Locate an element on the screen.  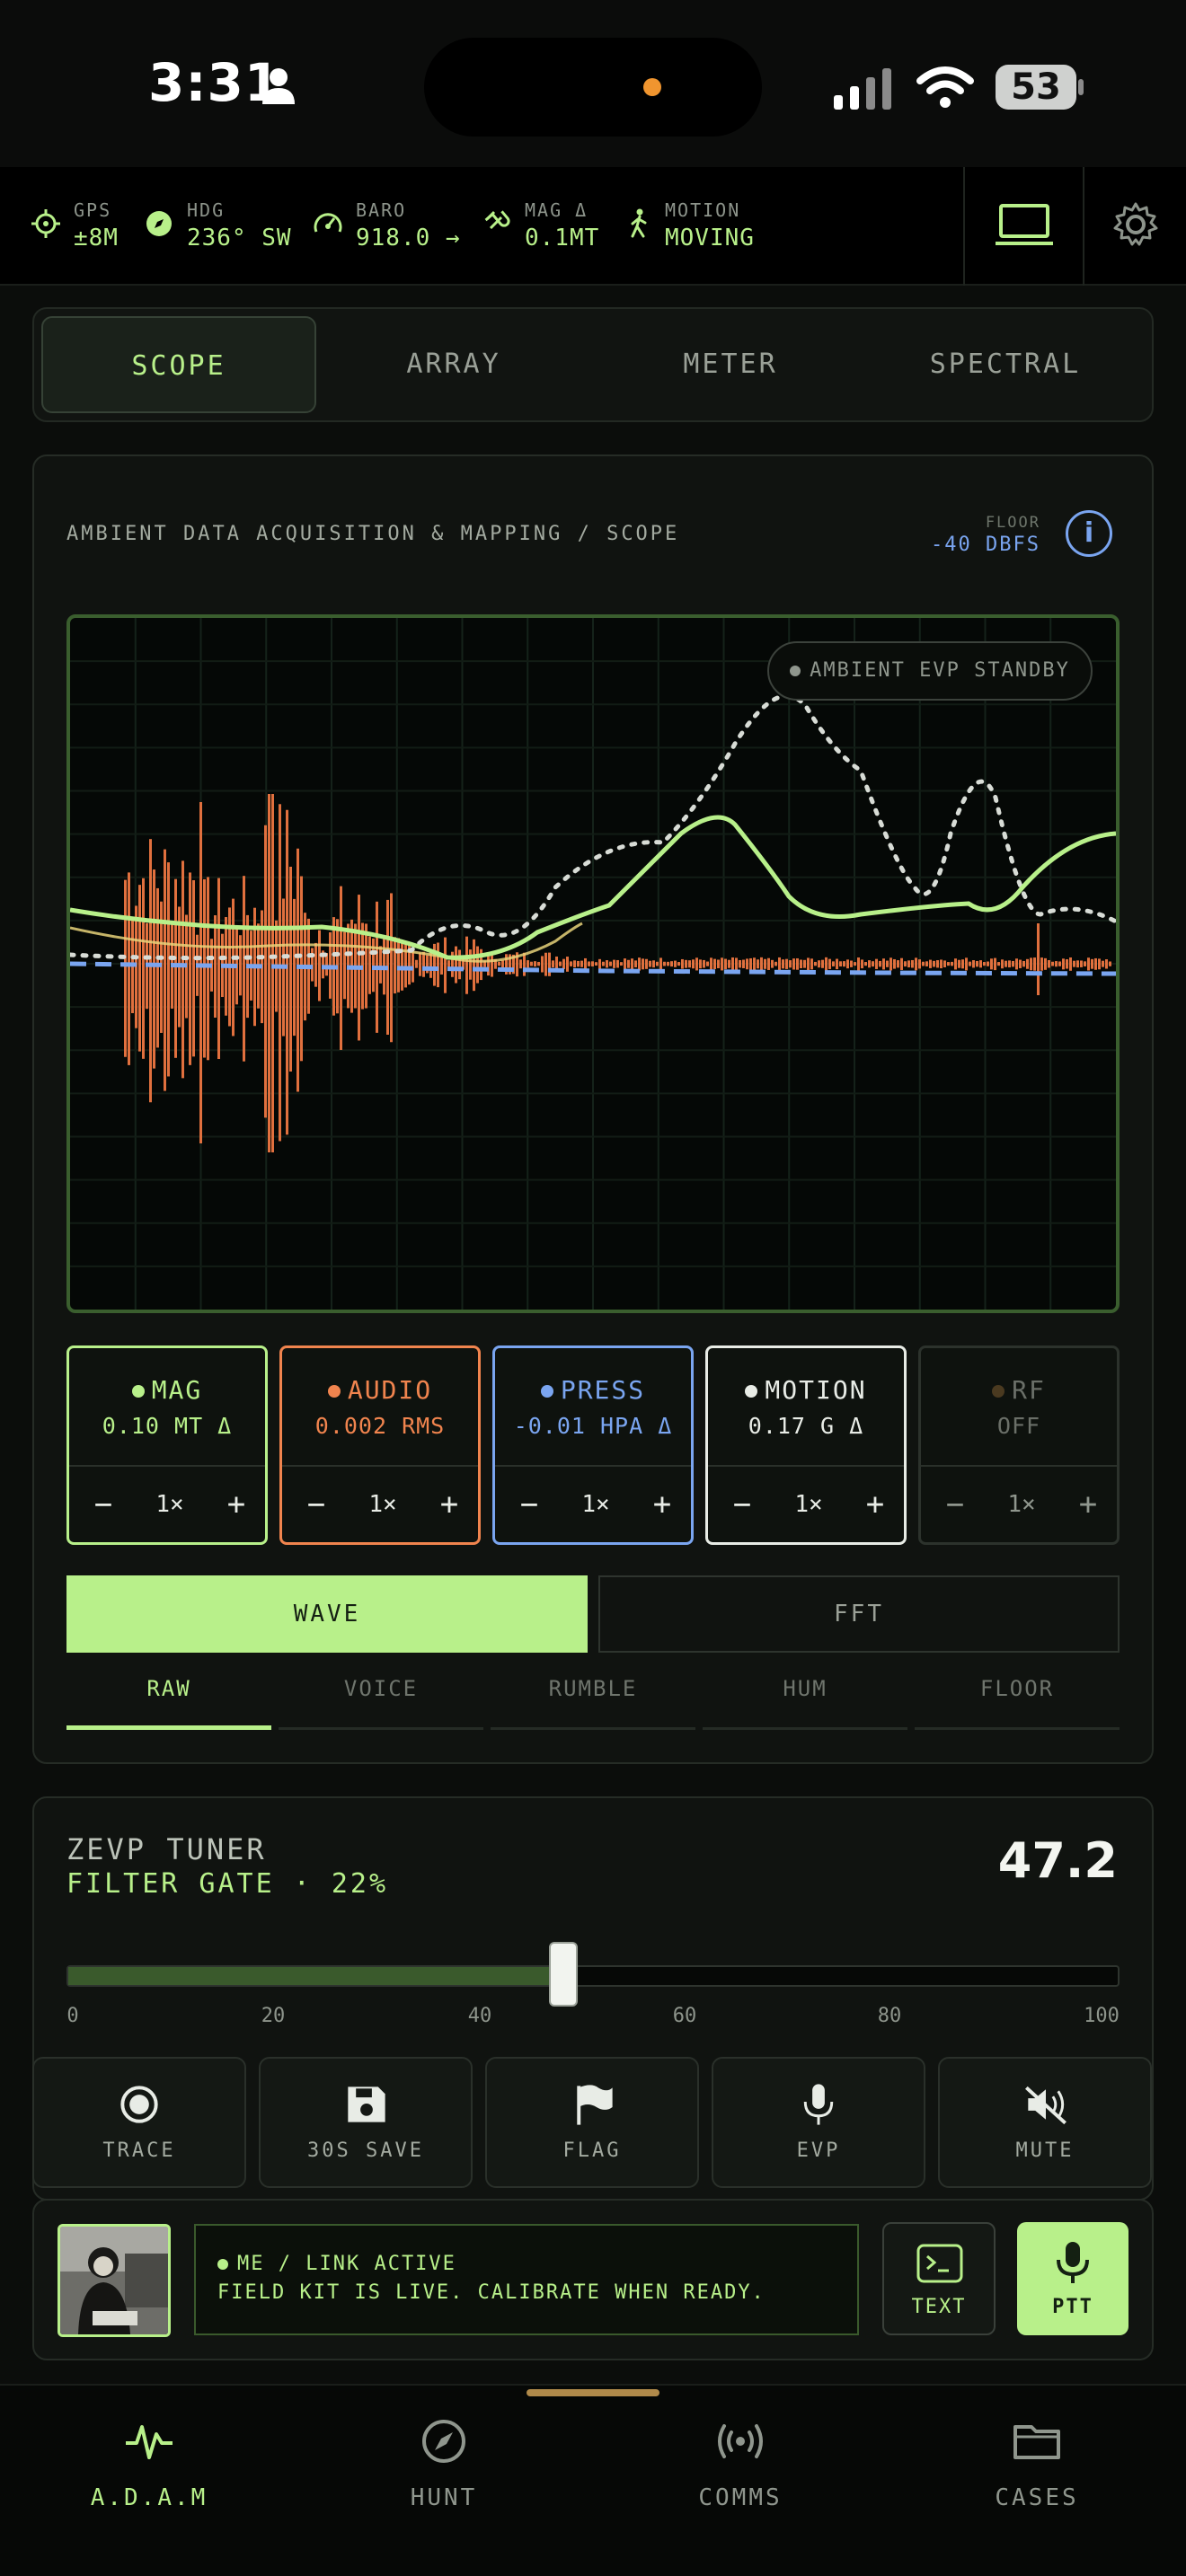
text-button-label: TEXT is located at coordinates (939, 2307).